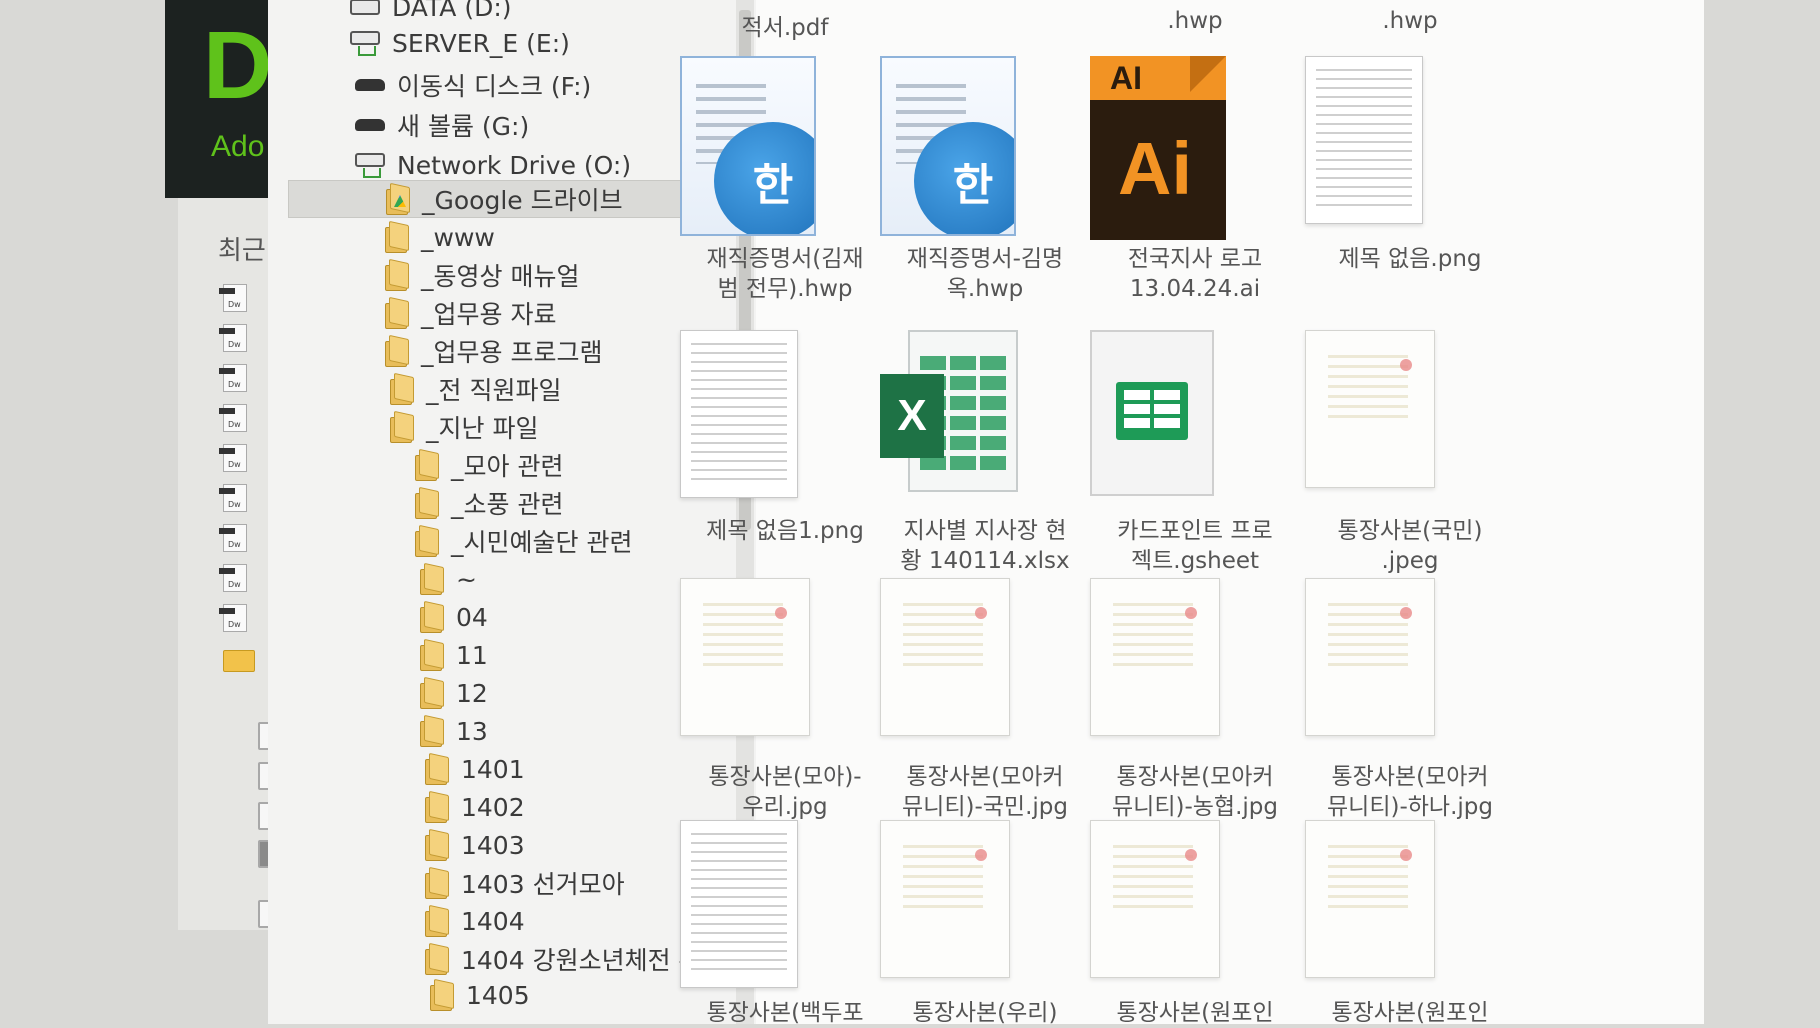  I want to click on file-name: 카드포인트 프로 젝트.gsheet, so click(1195, 546).